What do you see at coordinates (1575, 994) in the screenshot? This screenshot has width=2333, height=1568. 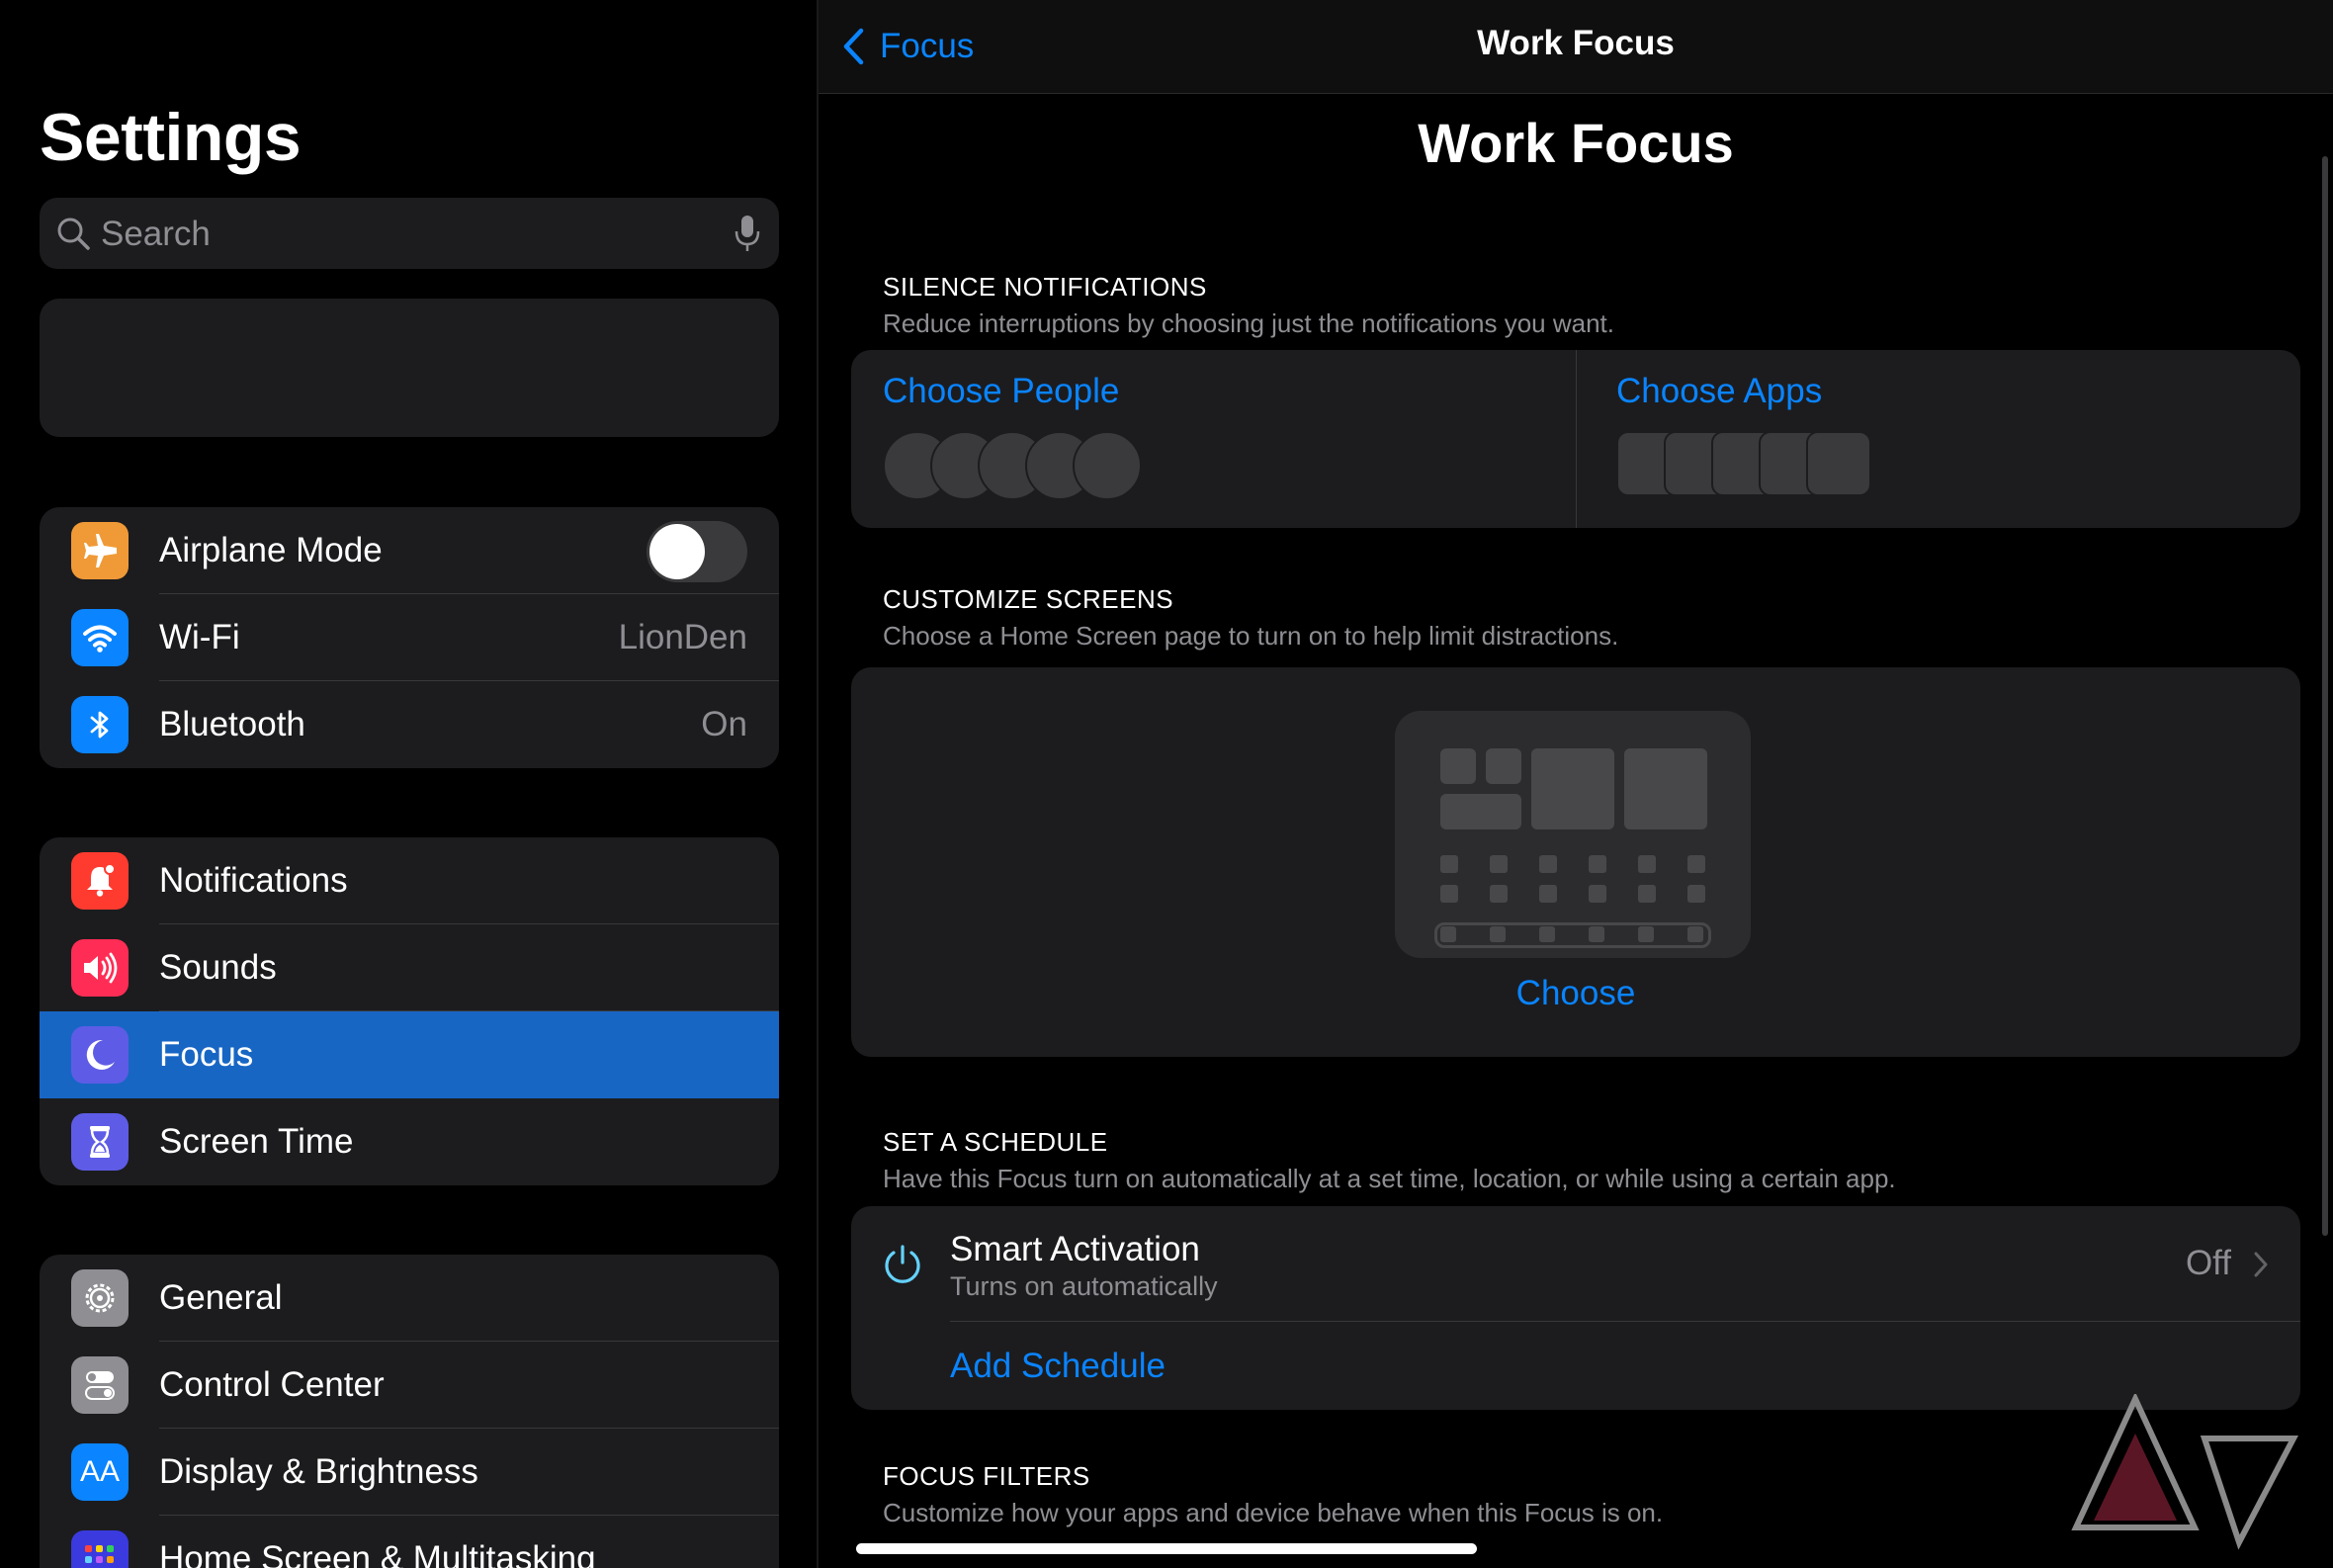 I see `choose-screen-button: Choose` at bounding box center [1575, 994].